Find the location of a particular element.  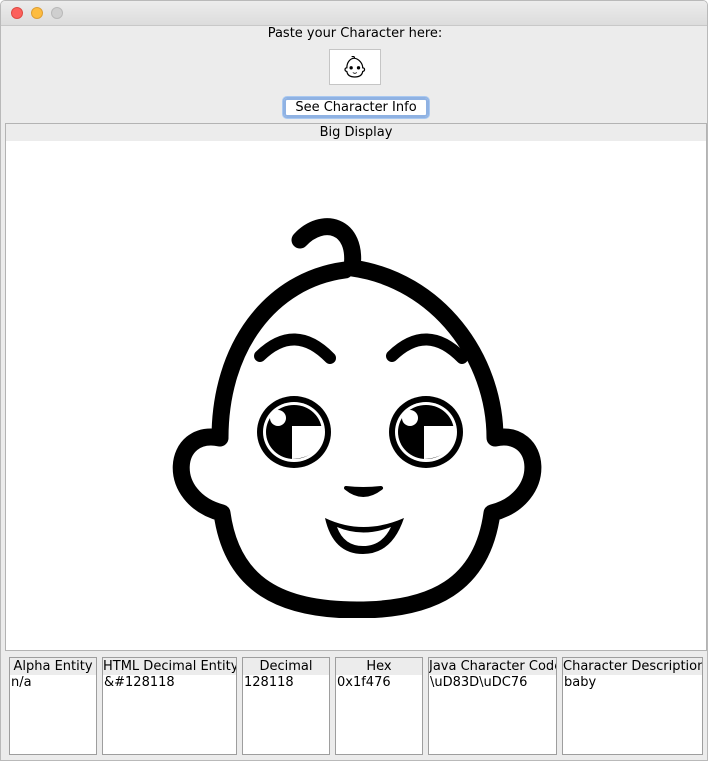

alpha-entity-field: Alpha Entity n/a is located at coordinates (53, 706).